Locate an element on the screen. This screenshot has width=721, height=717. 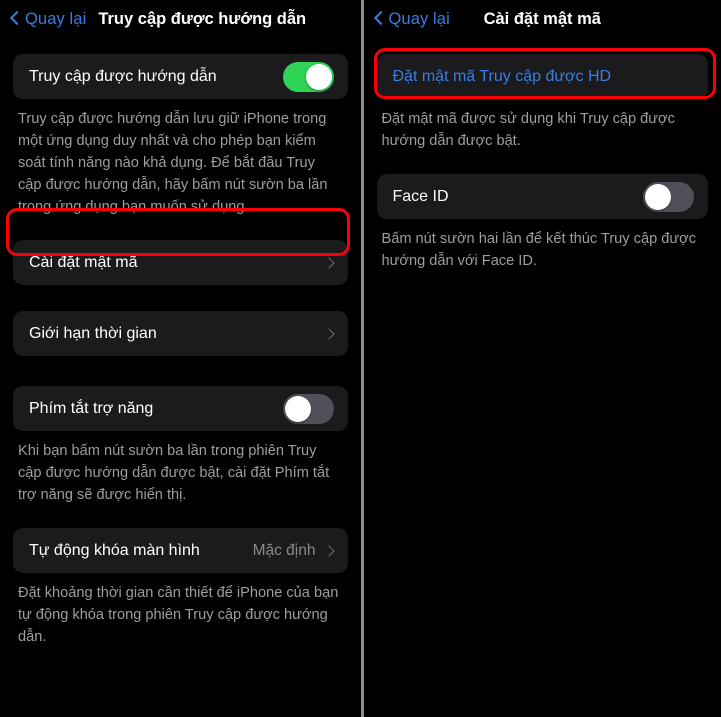
guided-access-toggle is located at coordinates (308, 76).